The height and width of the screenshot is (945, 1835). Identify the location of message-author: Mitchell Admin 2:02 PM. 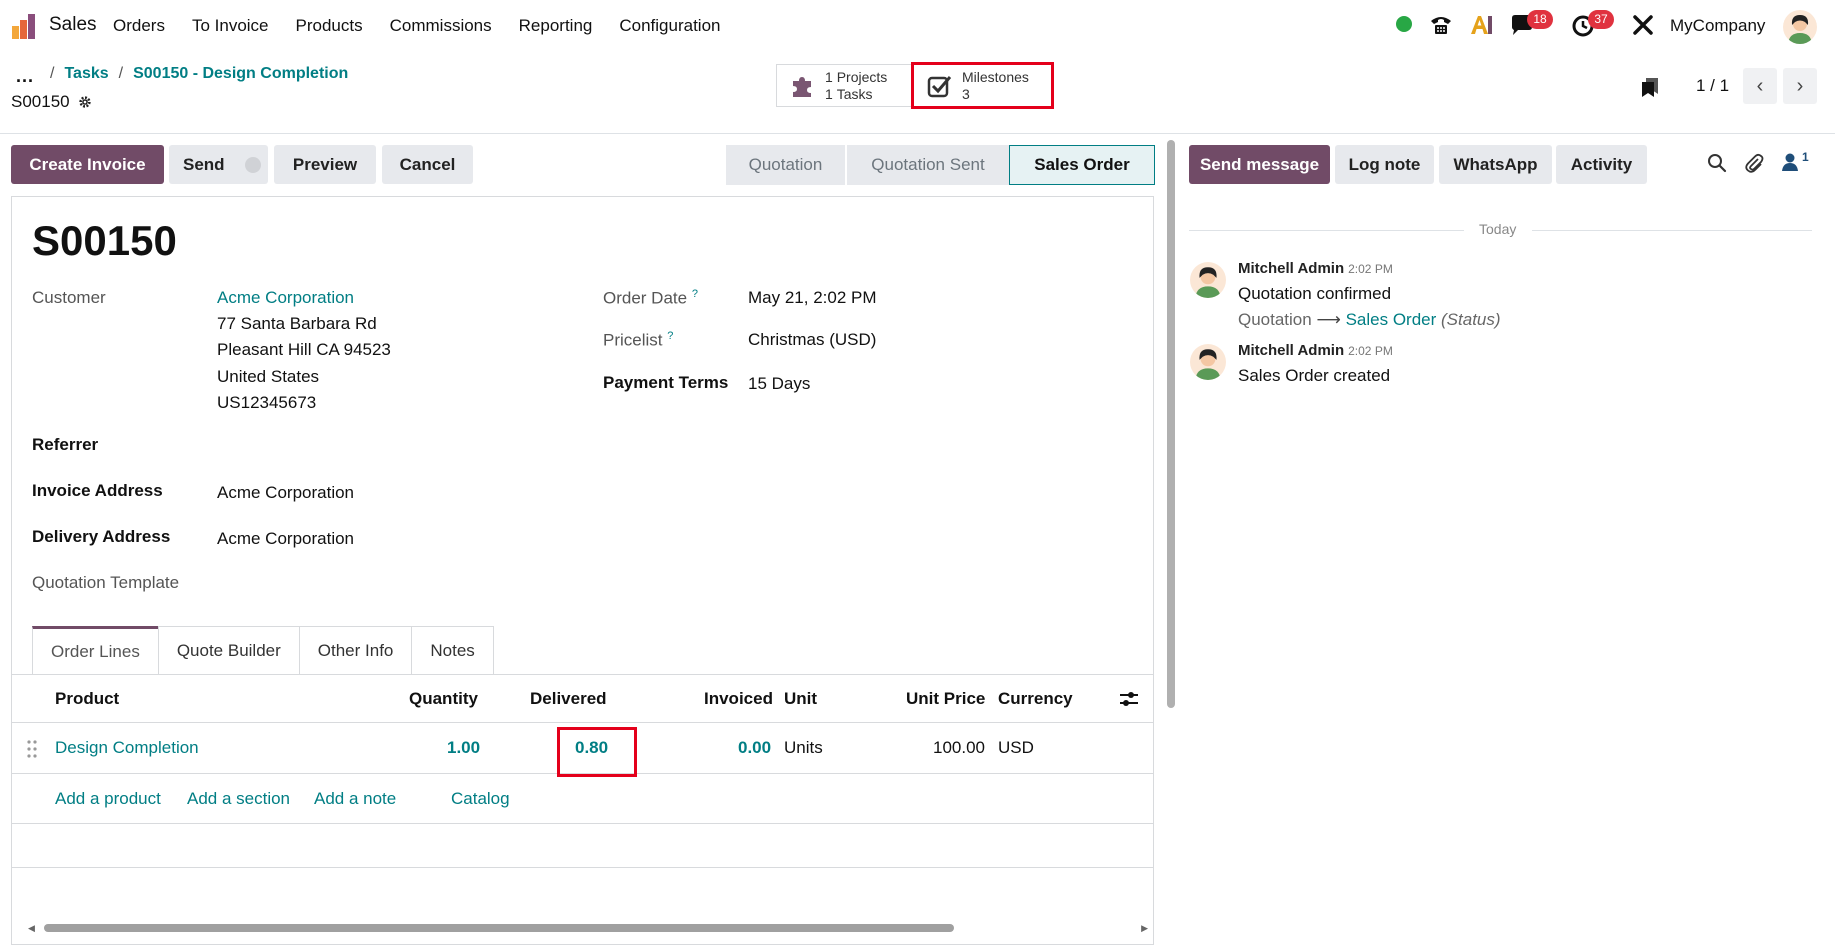
(1315, 350).